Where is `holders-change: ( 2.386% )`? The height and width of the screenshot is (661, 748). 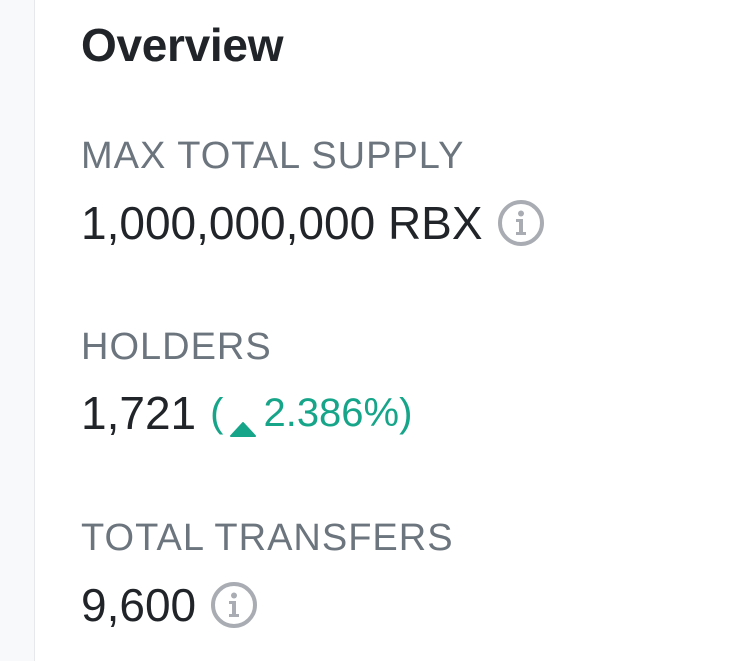 holders-change: ( 2.386% ) is located at coordinates (311, 414).